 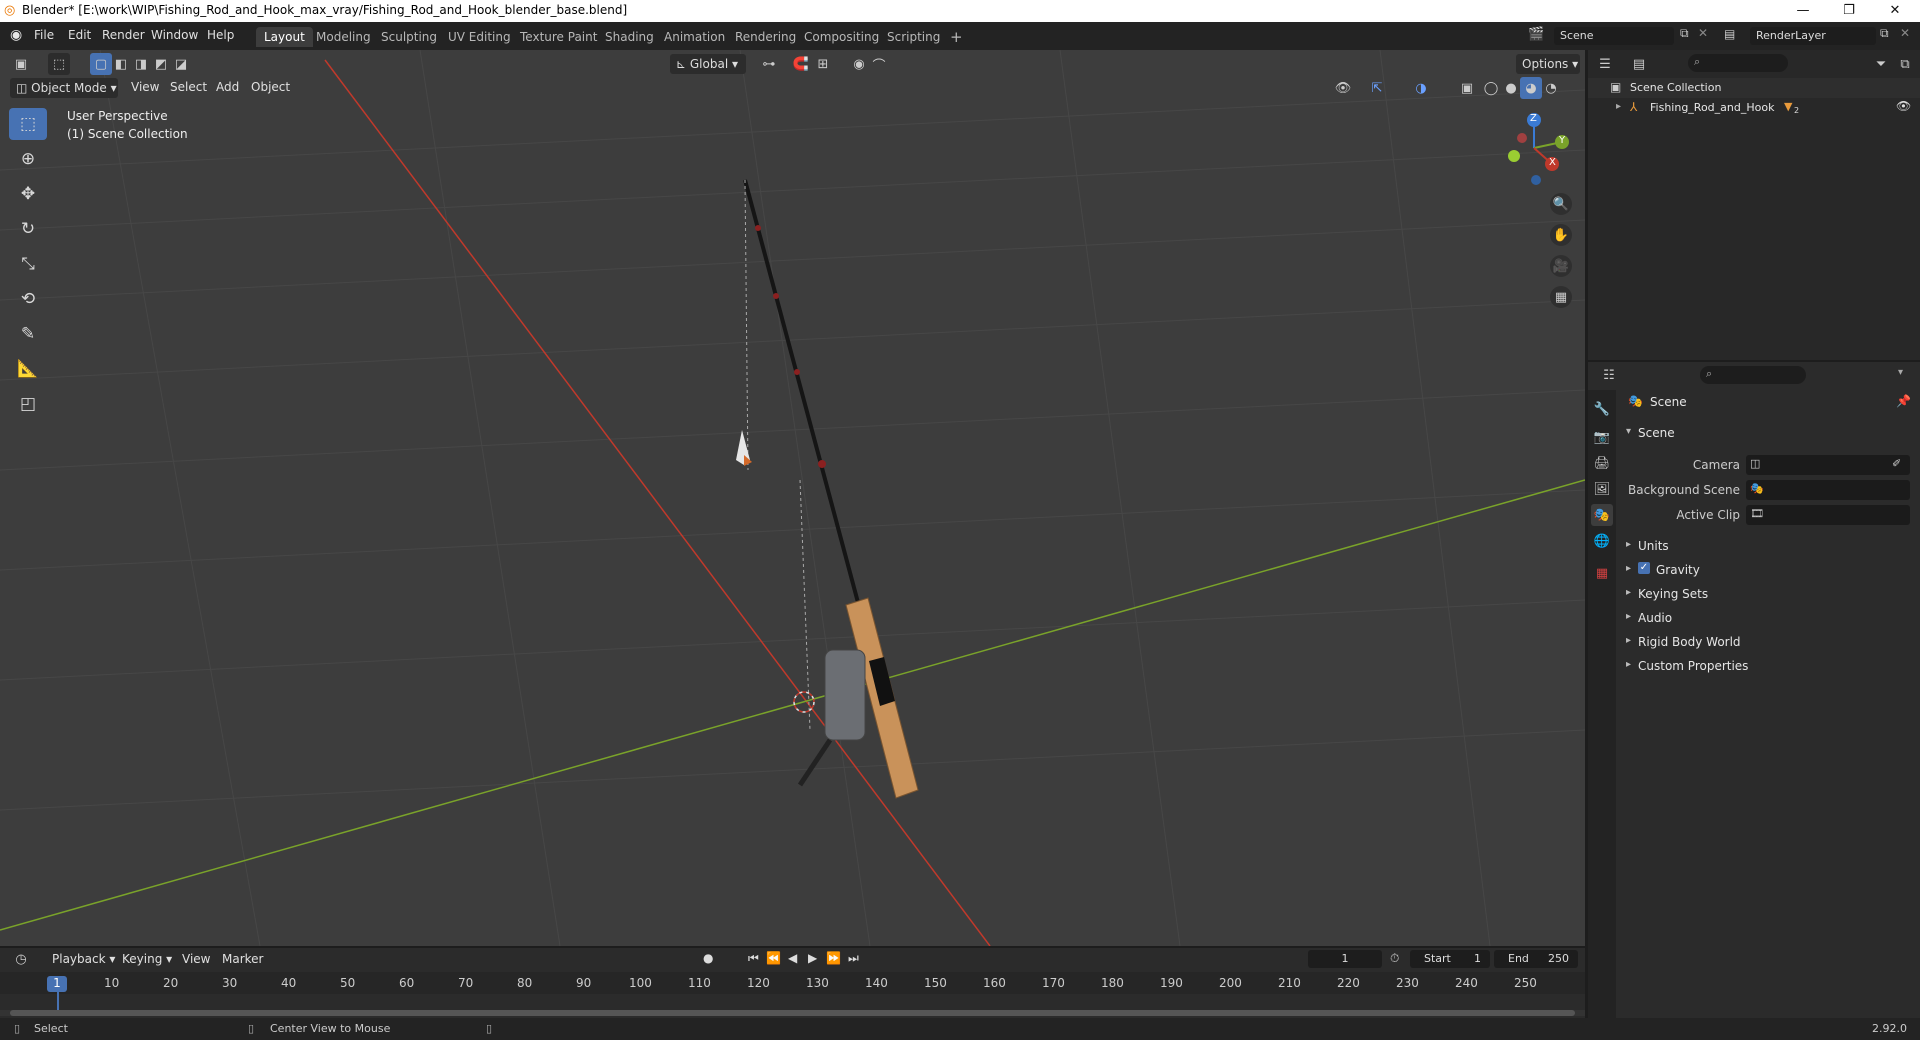 What do you see at coordinates (1548, 64) in the screenshot?
I see `options-dropdown: Options ▾` at bounding box center [1548, 64].